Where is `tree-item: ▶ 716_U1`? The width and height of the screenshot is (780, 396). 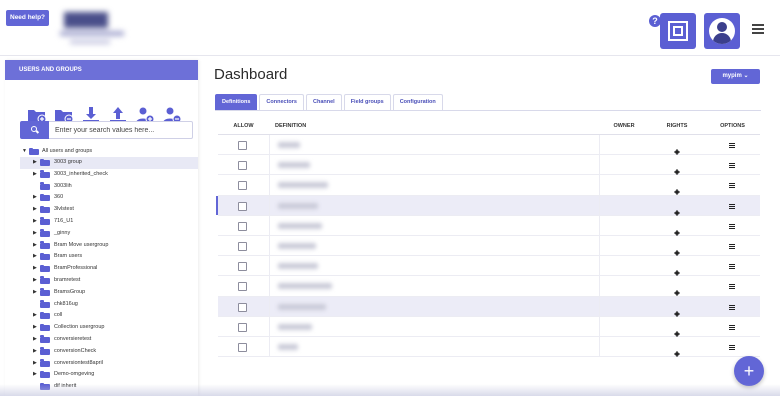 tree-item: ▶ 716_U1 is located at coordinates (109, 222).